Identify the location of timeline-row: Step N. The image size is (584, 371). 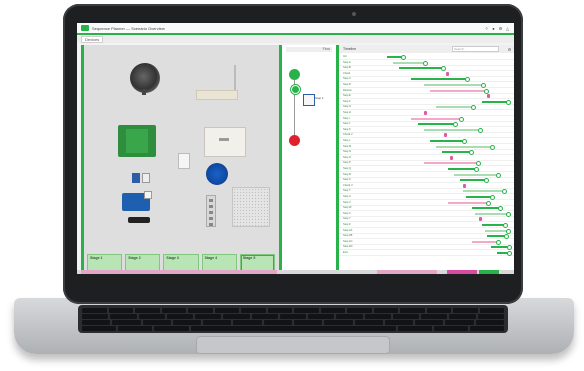
(426, 153).